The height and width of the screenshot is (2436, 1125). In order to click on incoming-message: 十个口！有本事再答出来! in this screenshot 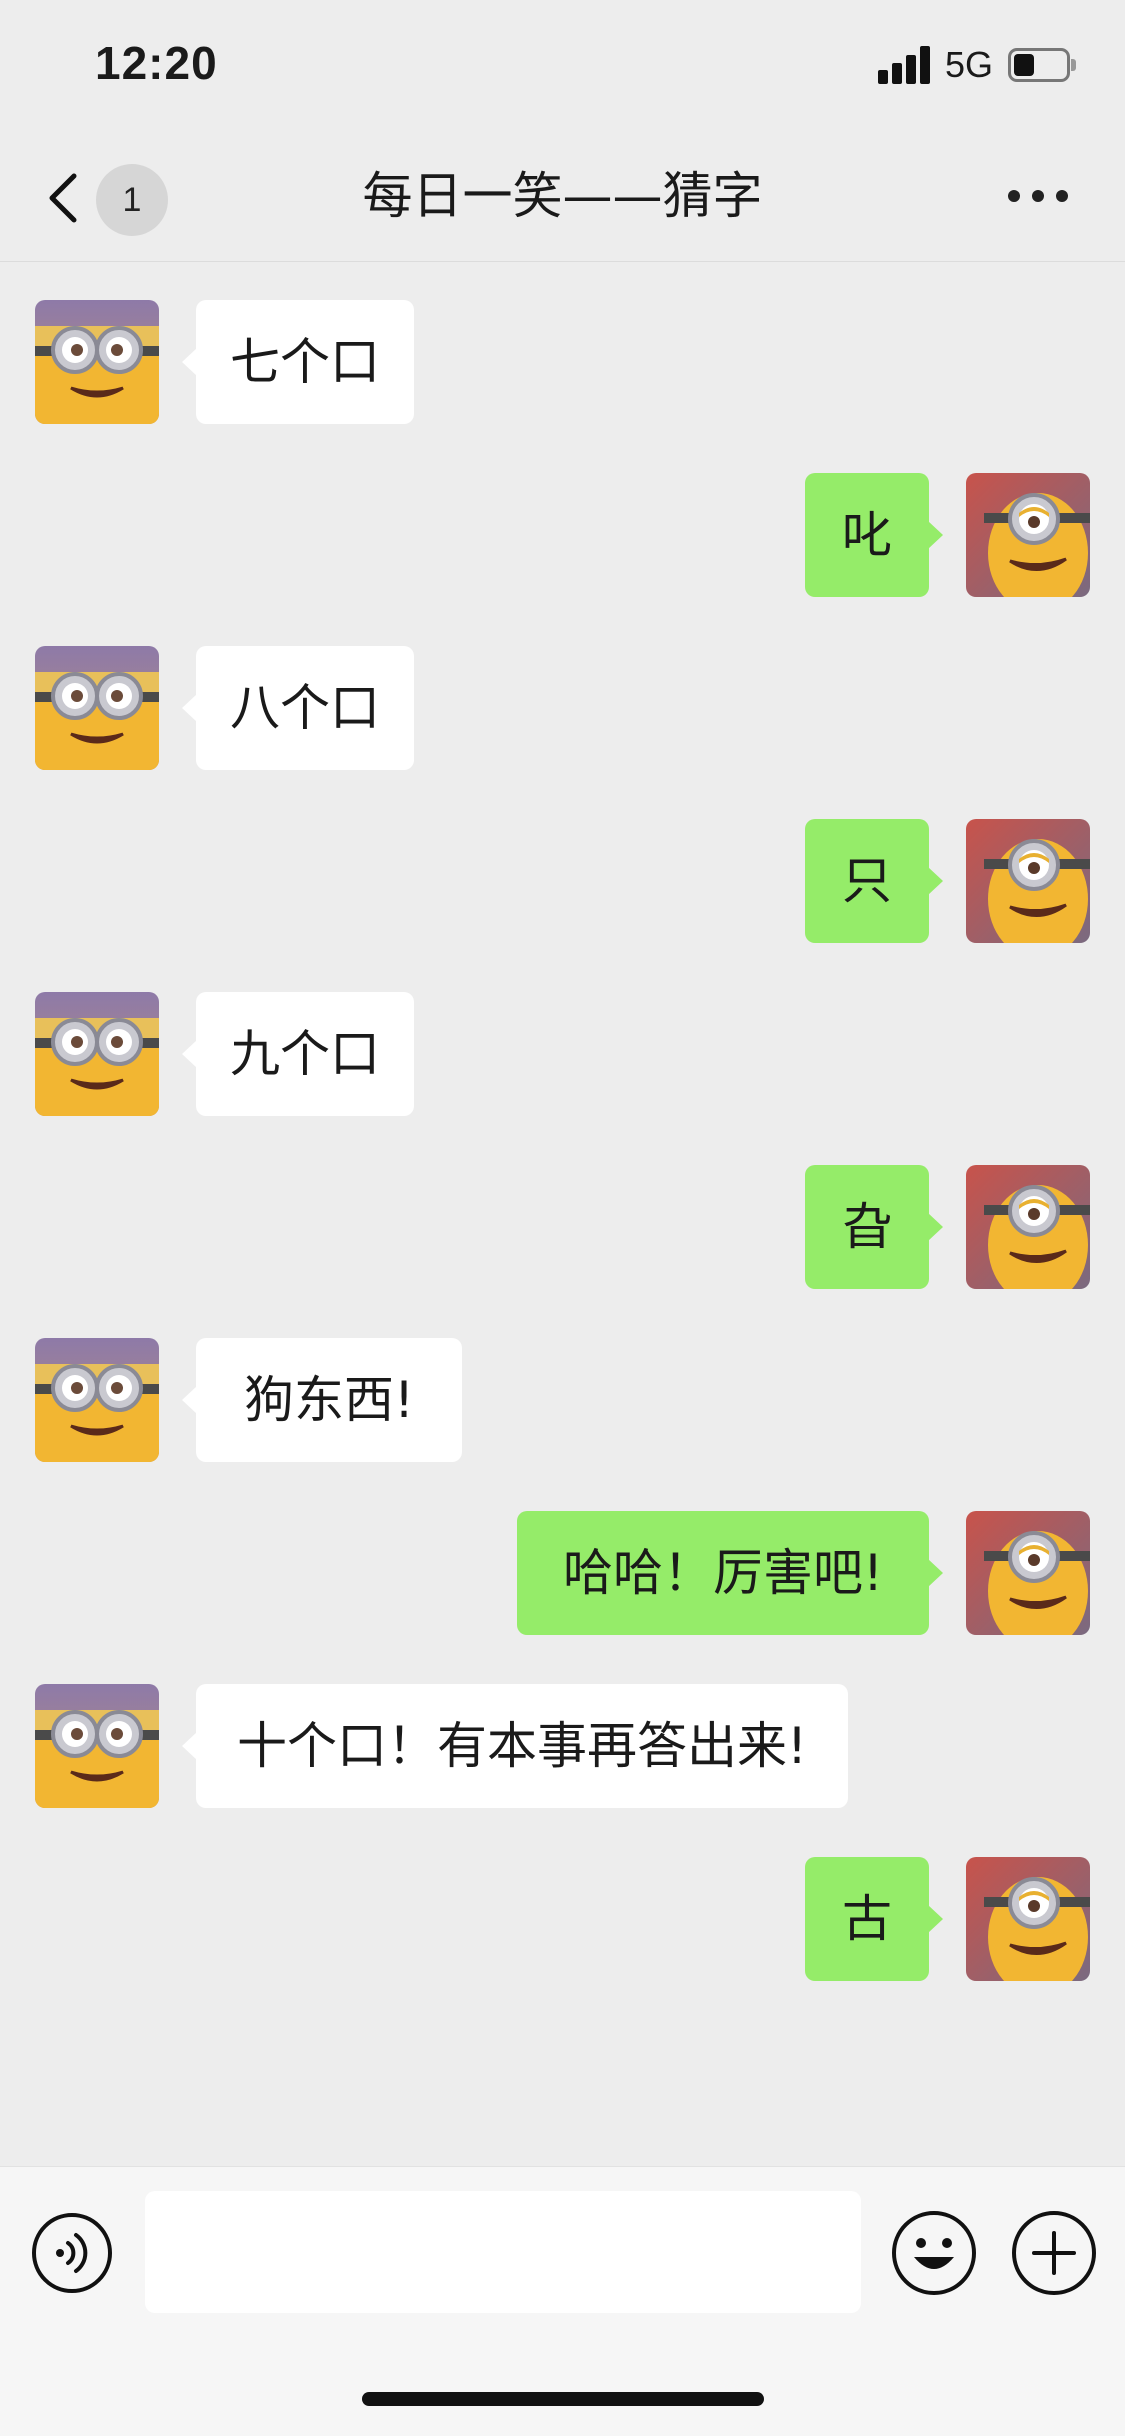, I will do `click(562, 1746)`.